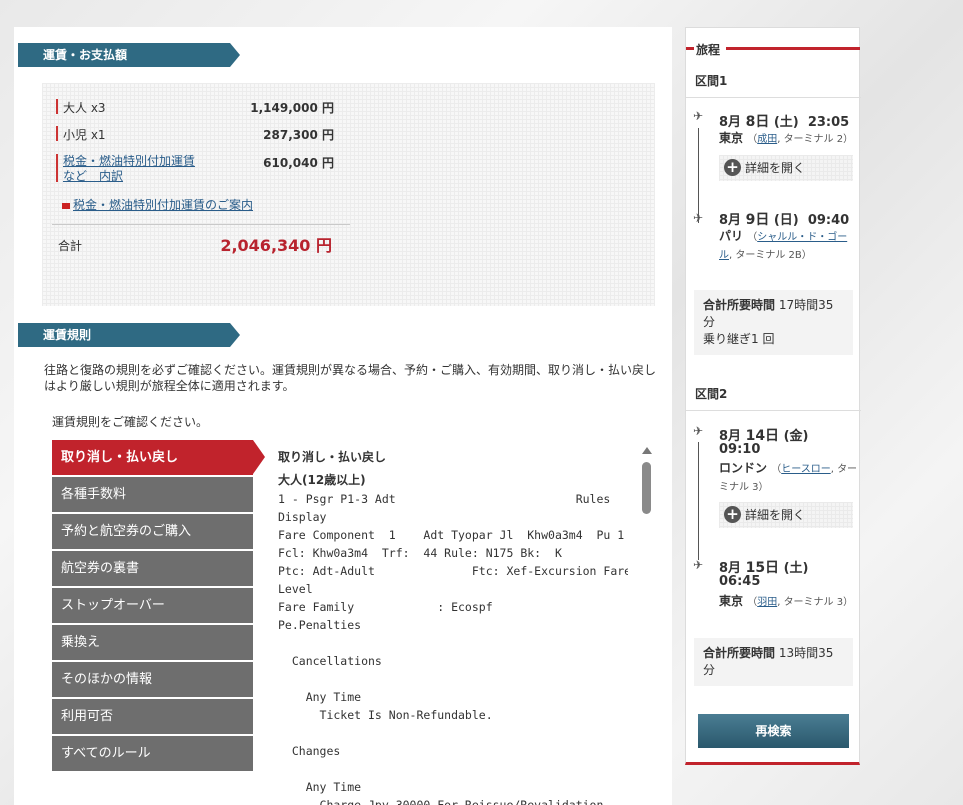  I want to click on fare-row-label: 大人 x3, so click(84, 108).